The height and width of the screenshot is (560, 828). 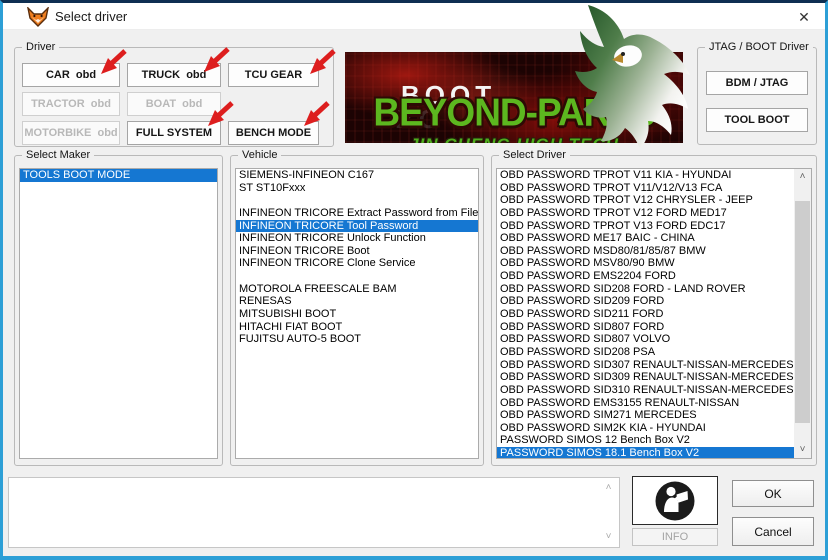 I want to click on notes-scroll-down-icon: ˅, so click(x=608, y=537).